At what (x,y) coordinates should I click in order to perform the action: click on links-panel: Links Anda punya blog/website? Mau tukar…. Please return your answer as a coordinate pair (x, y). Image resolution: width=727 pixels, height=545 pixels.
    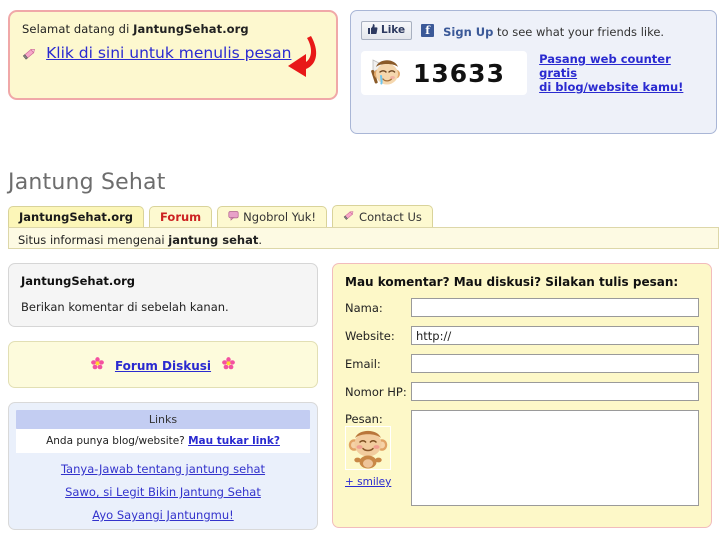
    Looking at the image, I should click on (163, 466).